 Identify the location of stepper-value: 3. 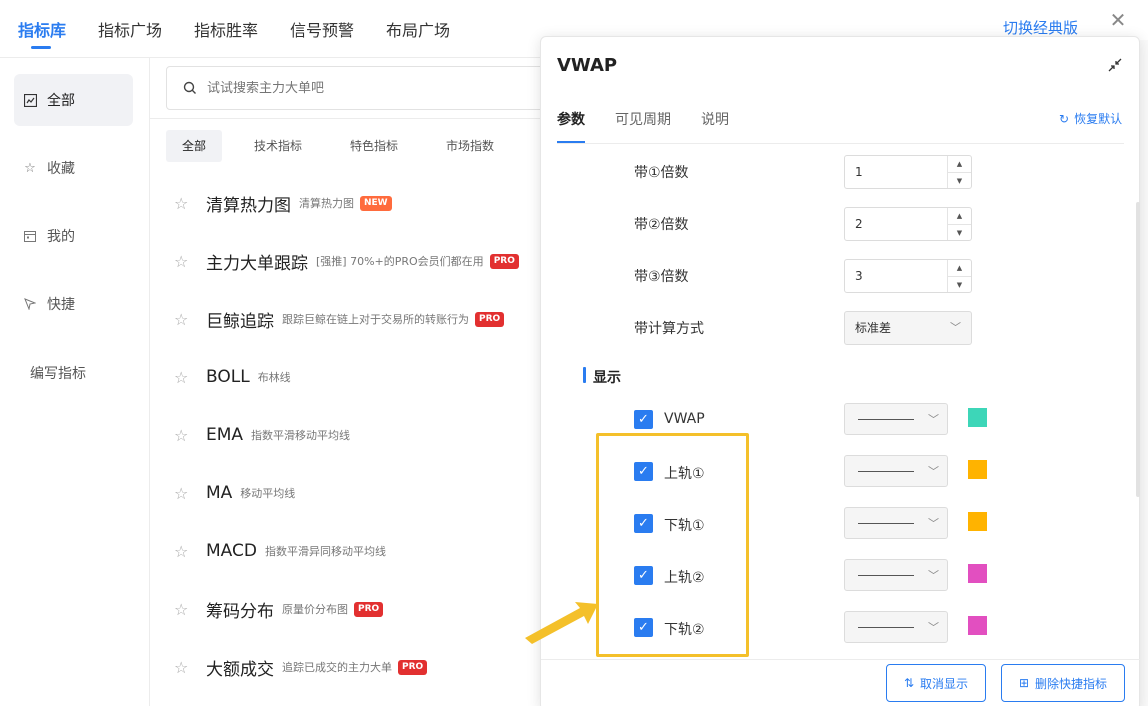
(896, 276).